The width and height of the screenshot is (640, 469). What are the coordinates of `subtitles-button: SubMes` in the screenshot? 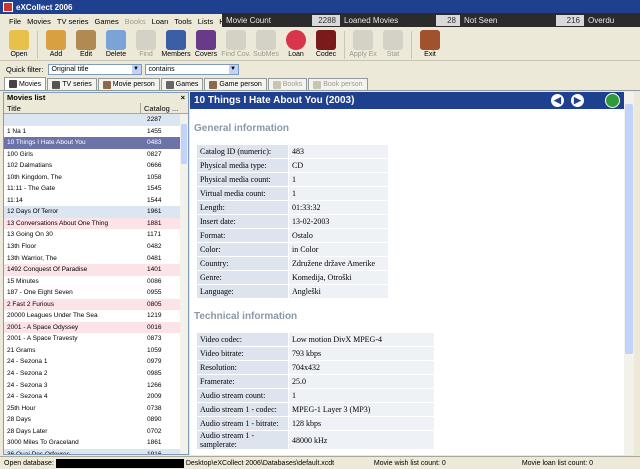 It's located at (266, 44).